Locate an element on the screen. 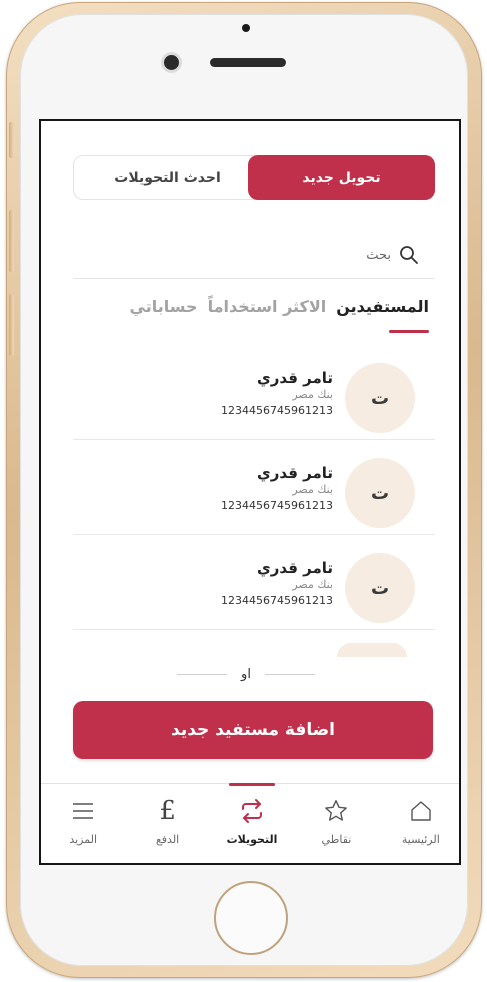 This screenshot has height=982, width=487. pound-icon: £ is located at coordinates (167, 811).